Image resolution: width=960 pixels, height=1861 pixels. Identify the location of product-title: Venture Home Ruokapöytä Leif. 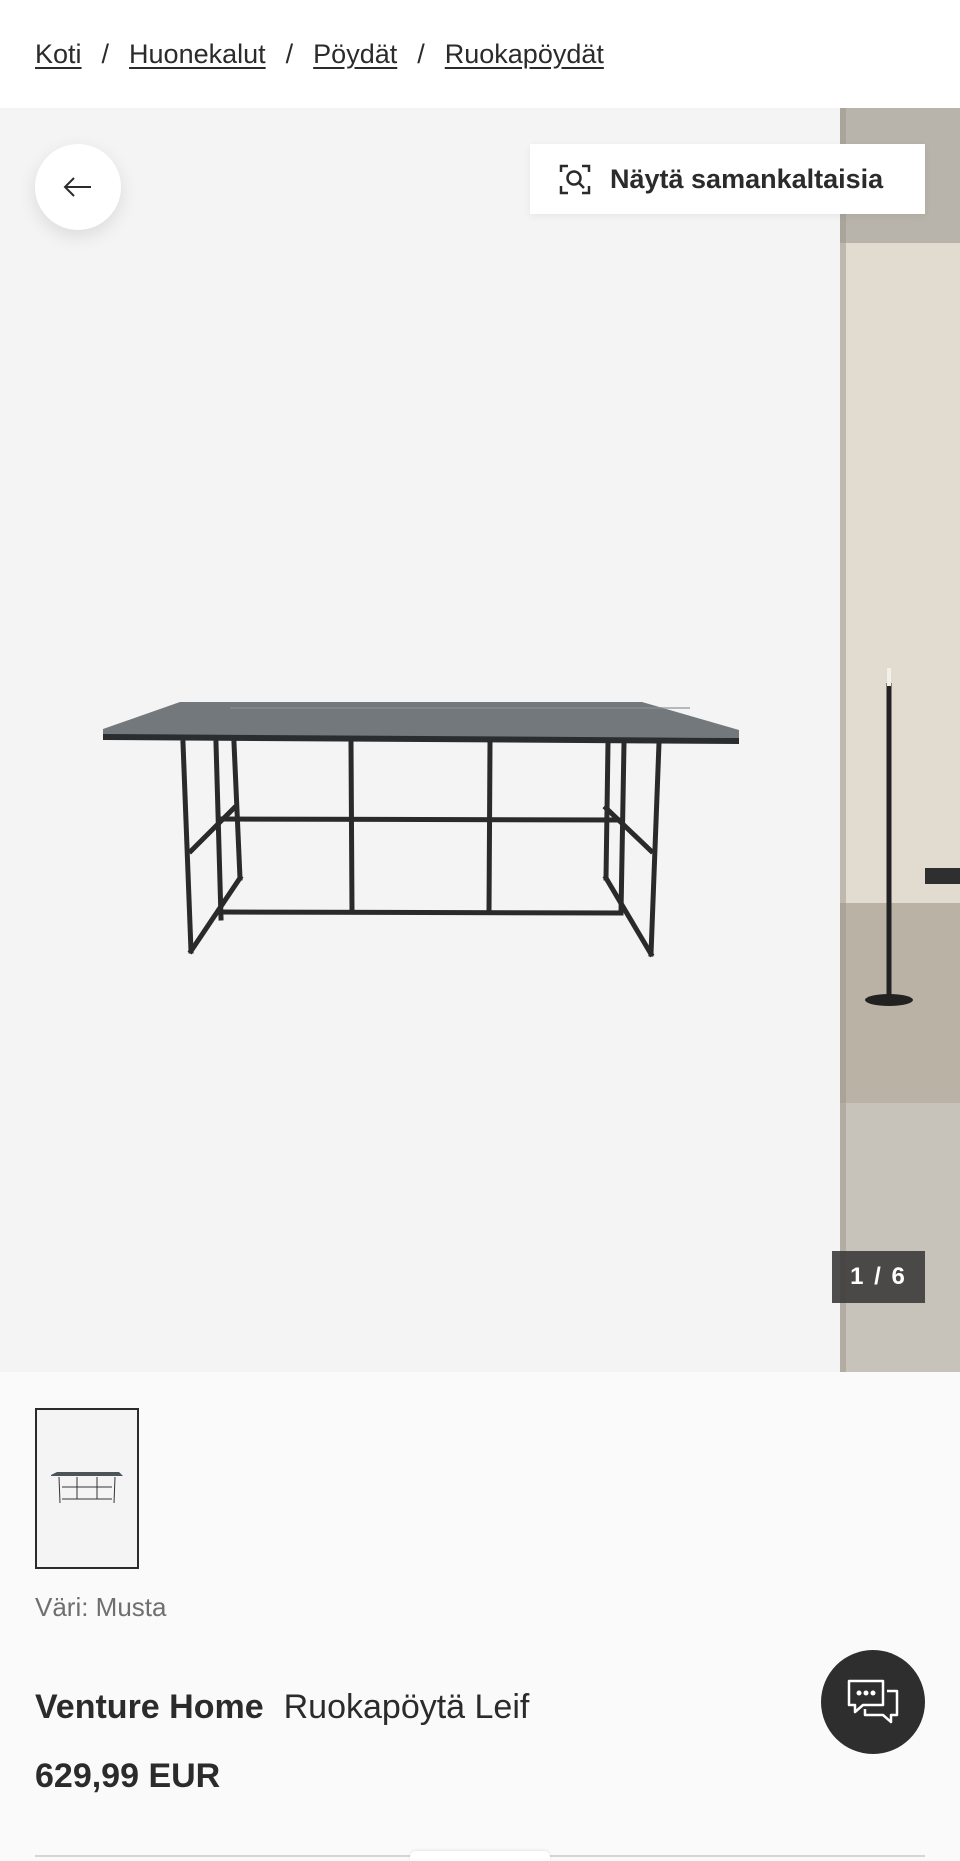
(282, 1707).